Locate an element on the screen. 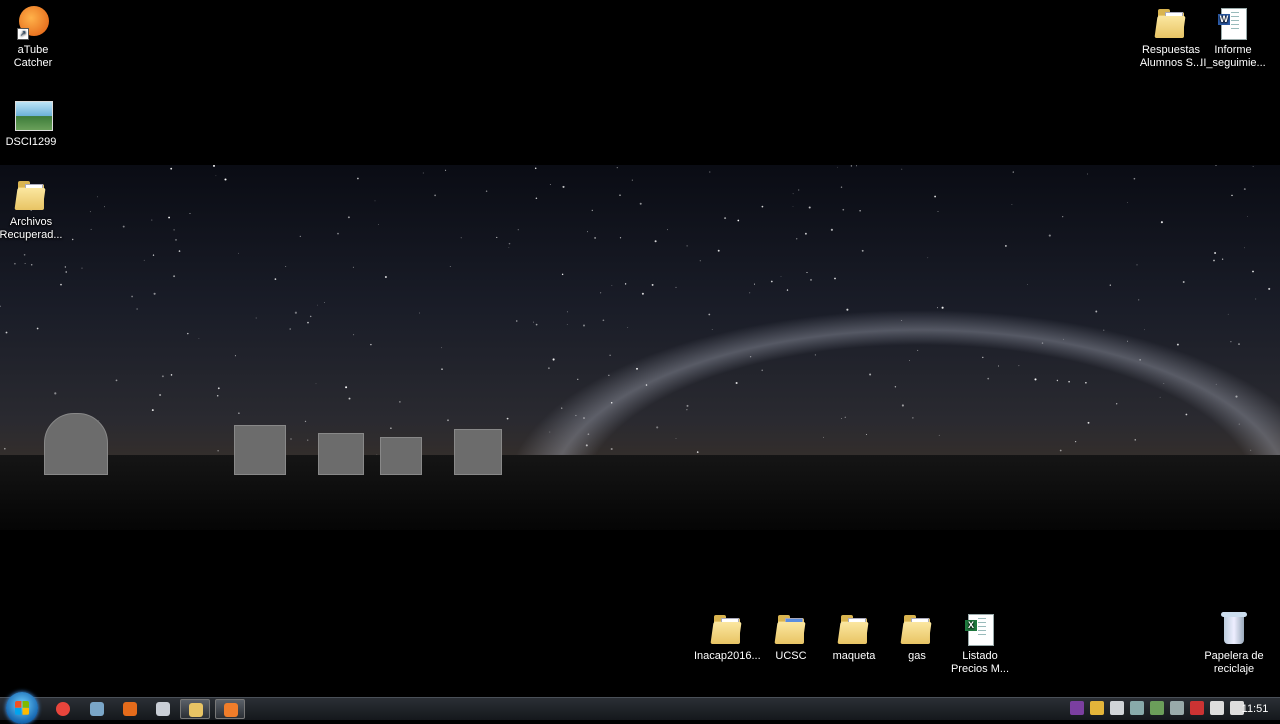 This screenshot has height=724, width=1280. desktop-icon-gas: gas is located at coordinates (917, 637).